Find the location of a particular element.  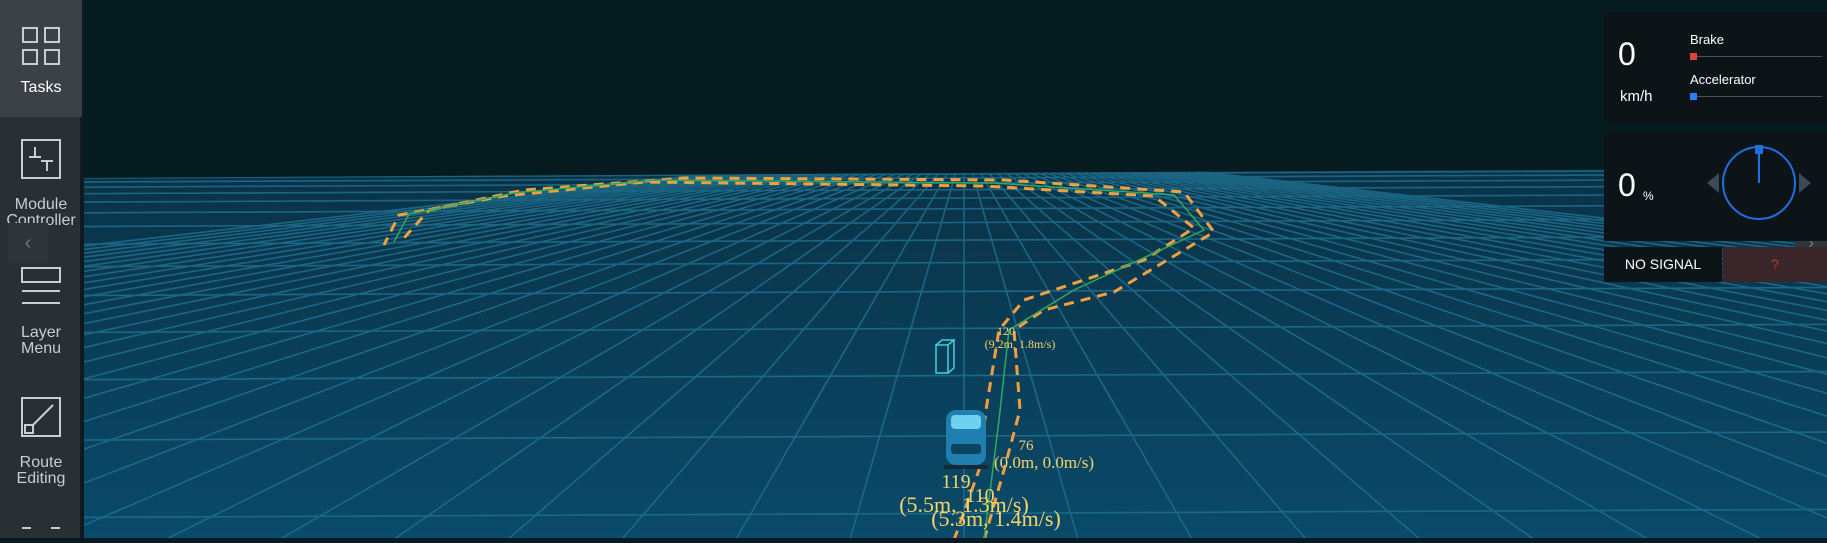

signal-status-text: NO SIGNAL is located at coordinates (1663, 264).